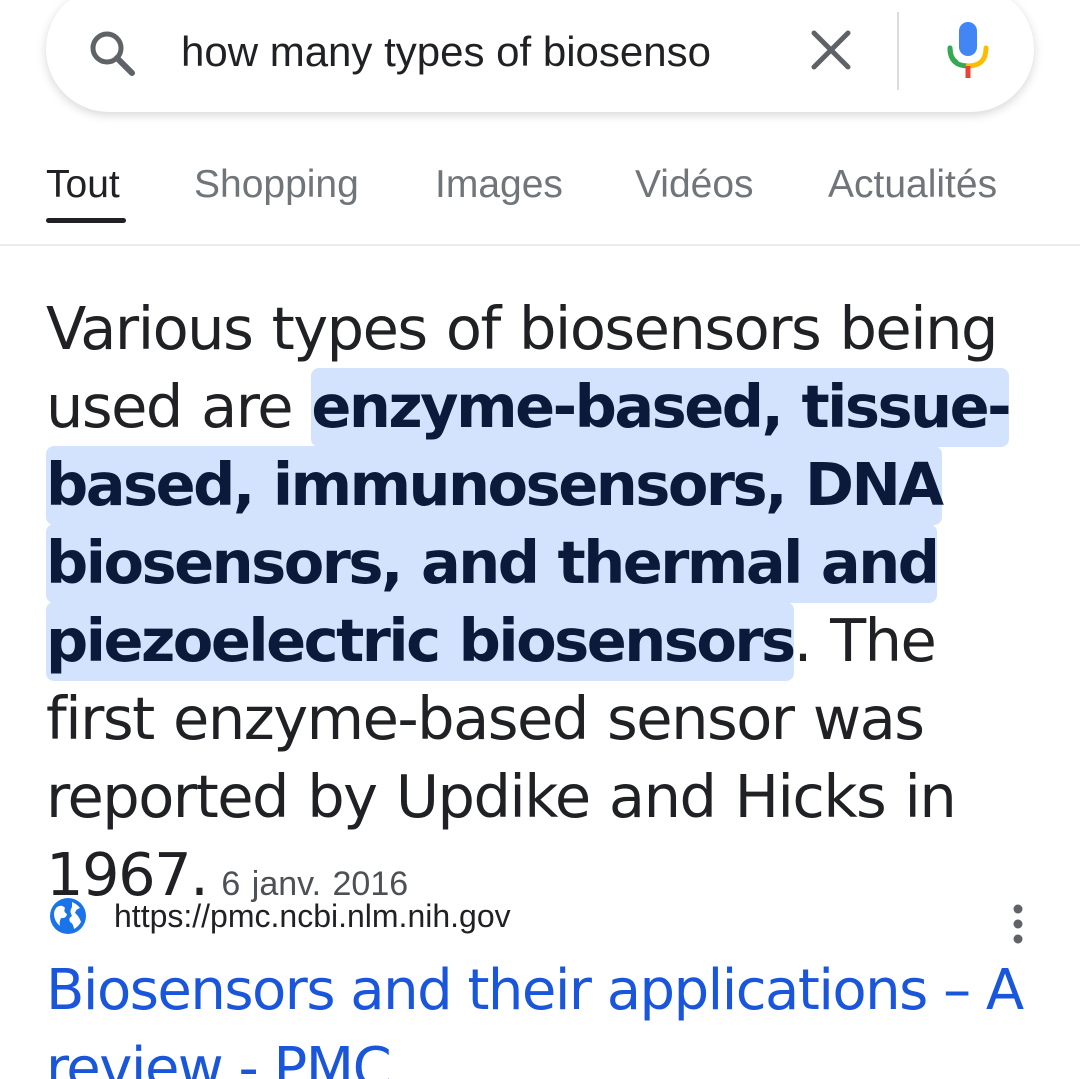  I want to click on search-divider, so click(898, 51).